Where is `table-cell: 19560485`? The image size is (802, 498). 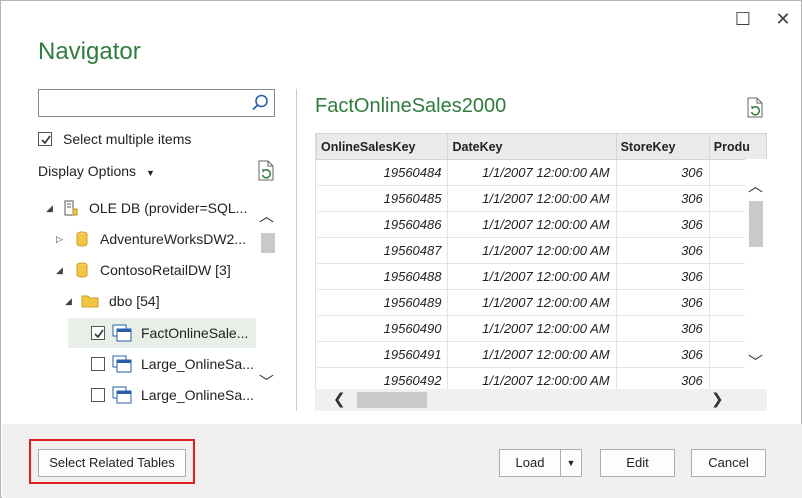 table-cell: 19560485 is located at coordinates (382, 198).